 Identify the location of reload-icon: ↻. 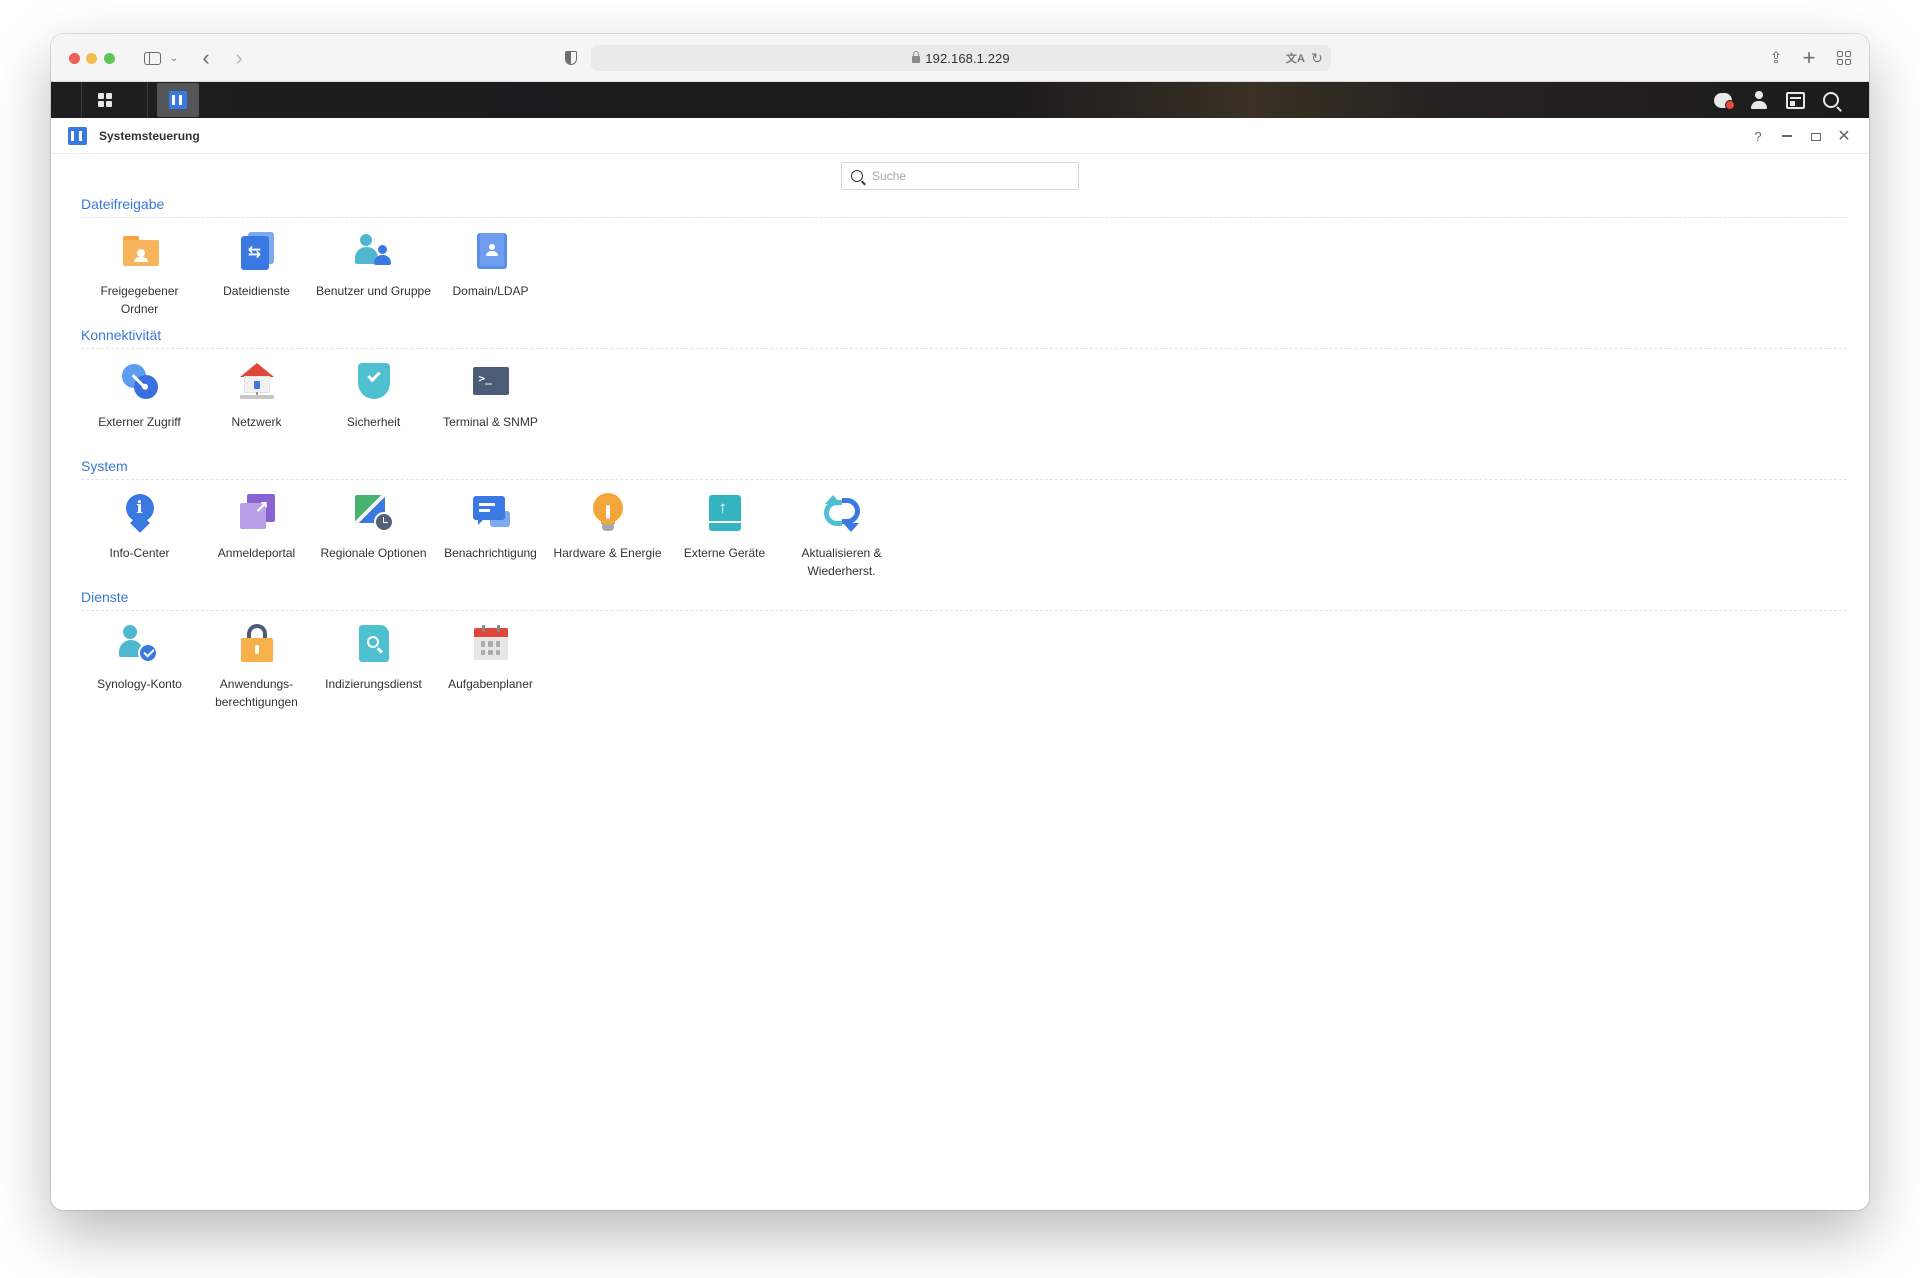
(1317, 58).